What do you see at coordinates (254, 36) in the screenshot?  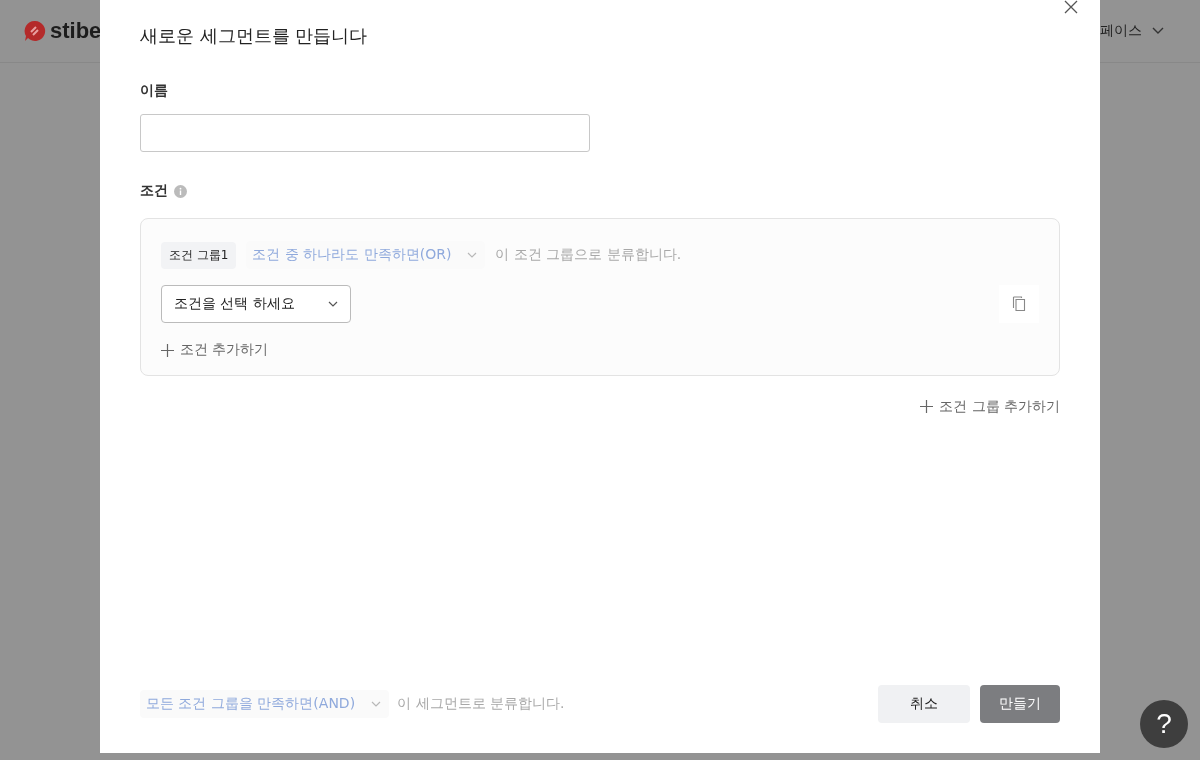 I see `dialog-title: 새로운 세그먼트를 만듭니다` at bounding box center [254, 36].